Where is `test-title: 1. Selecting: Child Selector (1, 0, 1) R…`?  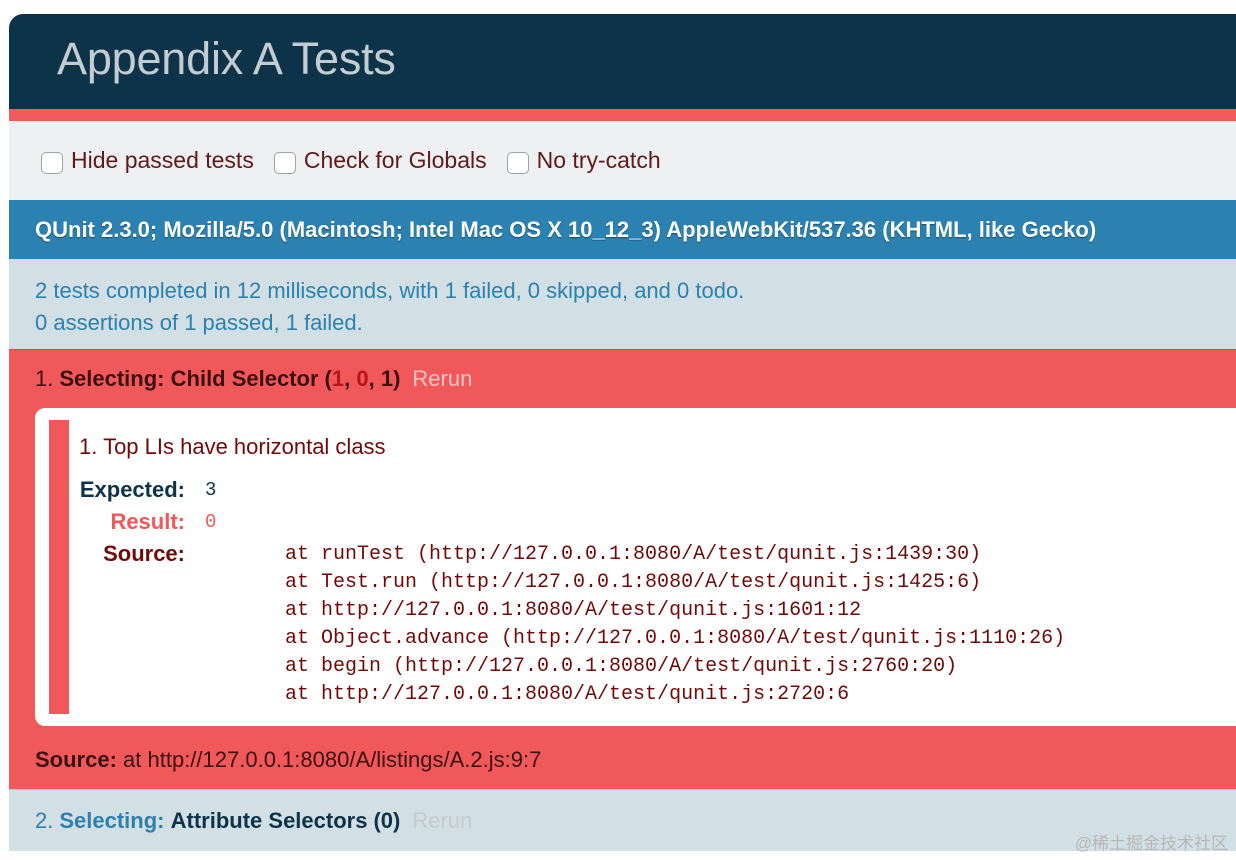
test-title: 1. Selecting: Child Selector (1, 0, 1) R… is located at coordinates (635, 379).